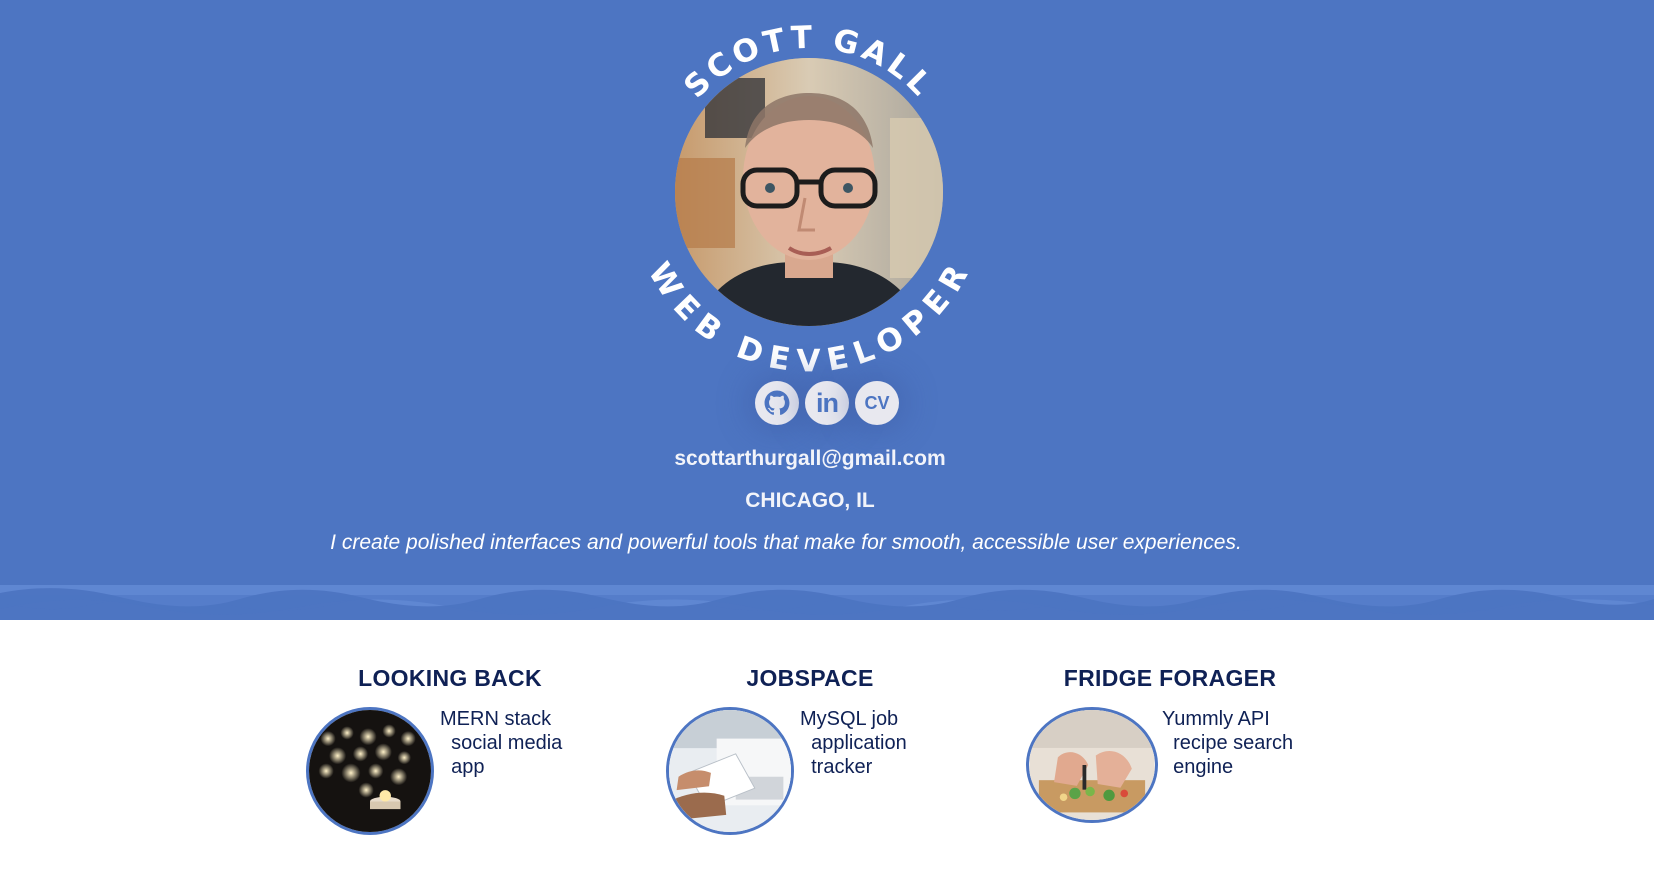 The width and height of the screenshot is (1654, 876). What do you see at coordinates (496, 719) in the screenshot?
I see `project-description-line: MERN stack` at bounding box center [496, 719].